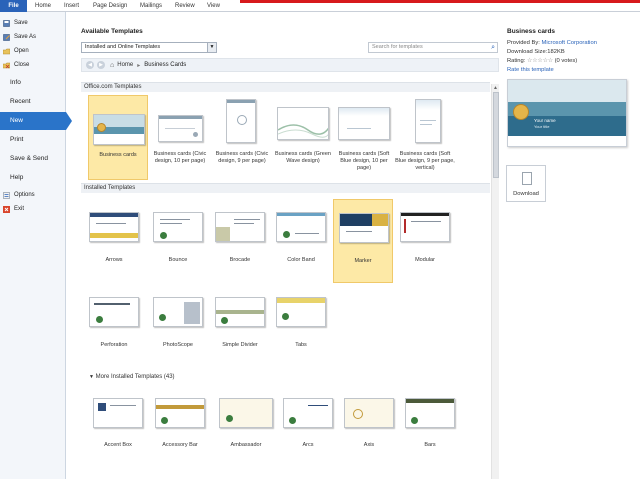  I want to click on template-ambassador: Ambassador, so click(246, 426).